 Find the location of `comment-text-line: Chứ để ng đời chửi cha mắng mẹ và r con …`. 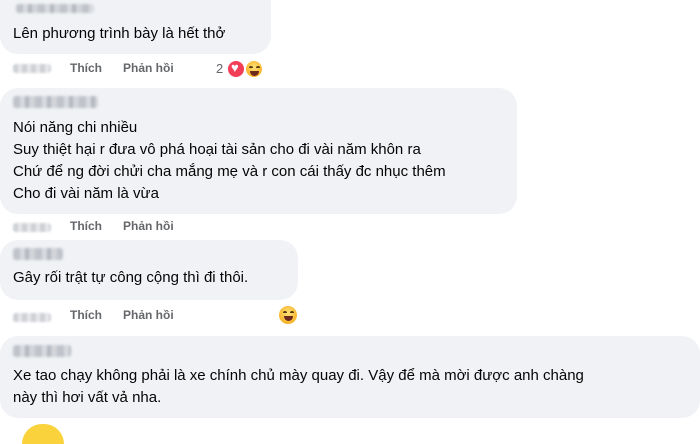

comment-text-line: Chứ để ng đời chửi cha mắng mẹ và r con … is located at coordinates (229, 171).